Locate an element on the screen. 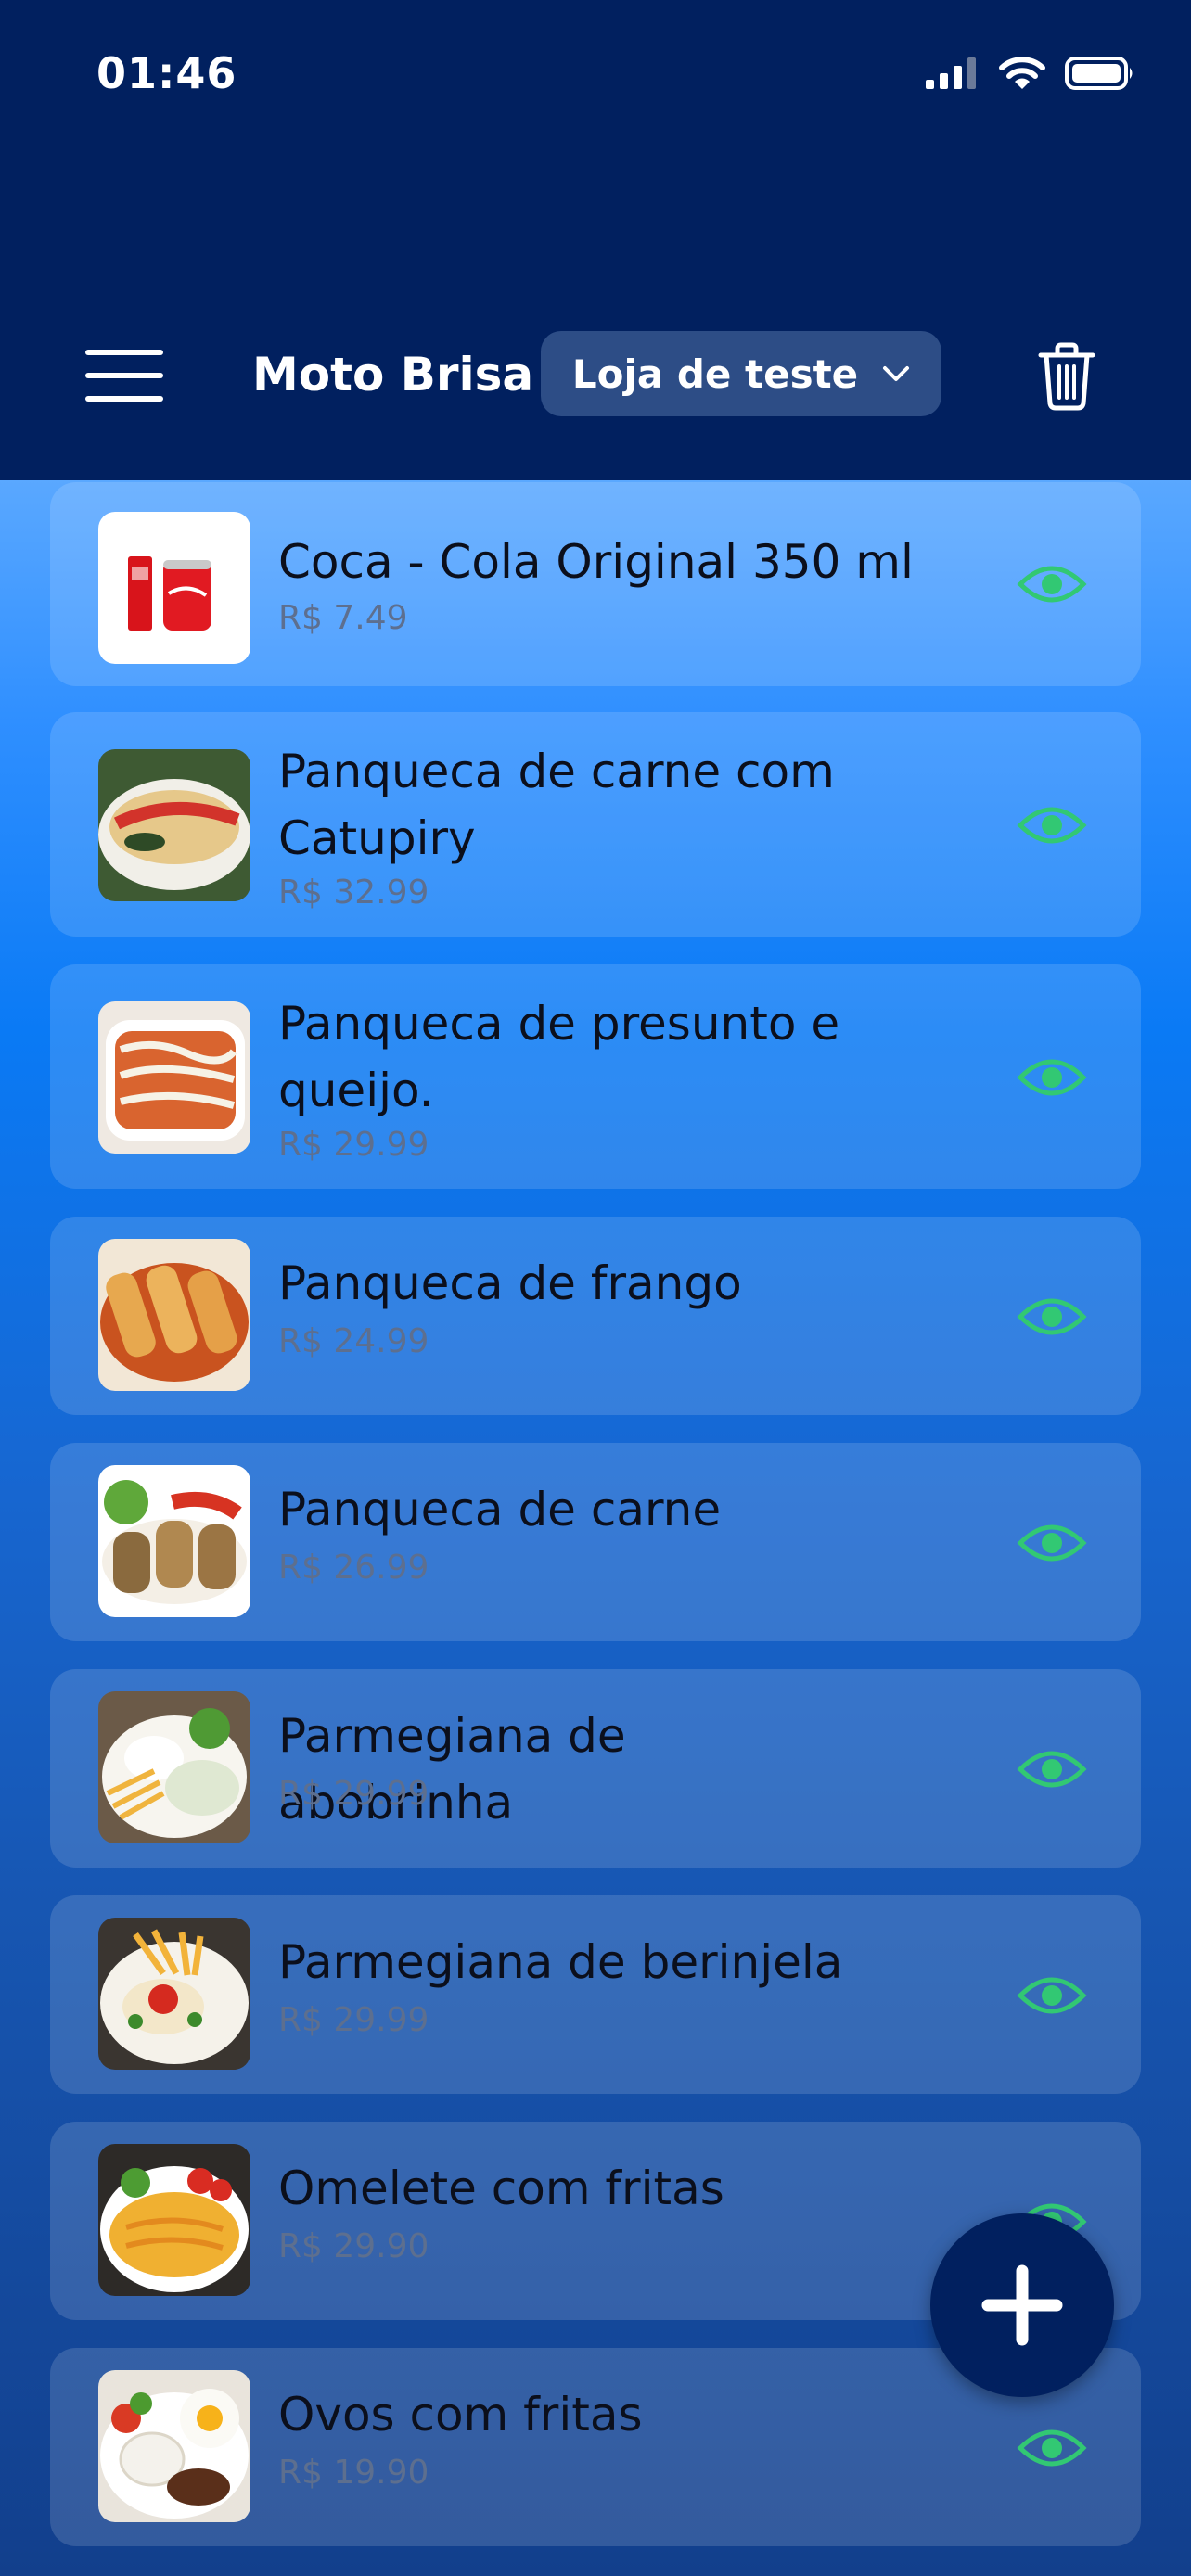  product-card: Parmegiana de berinjela R$ 29.99 is located at coordinates (595, 1994).